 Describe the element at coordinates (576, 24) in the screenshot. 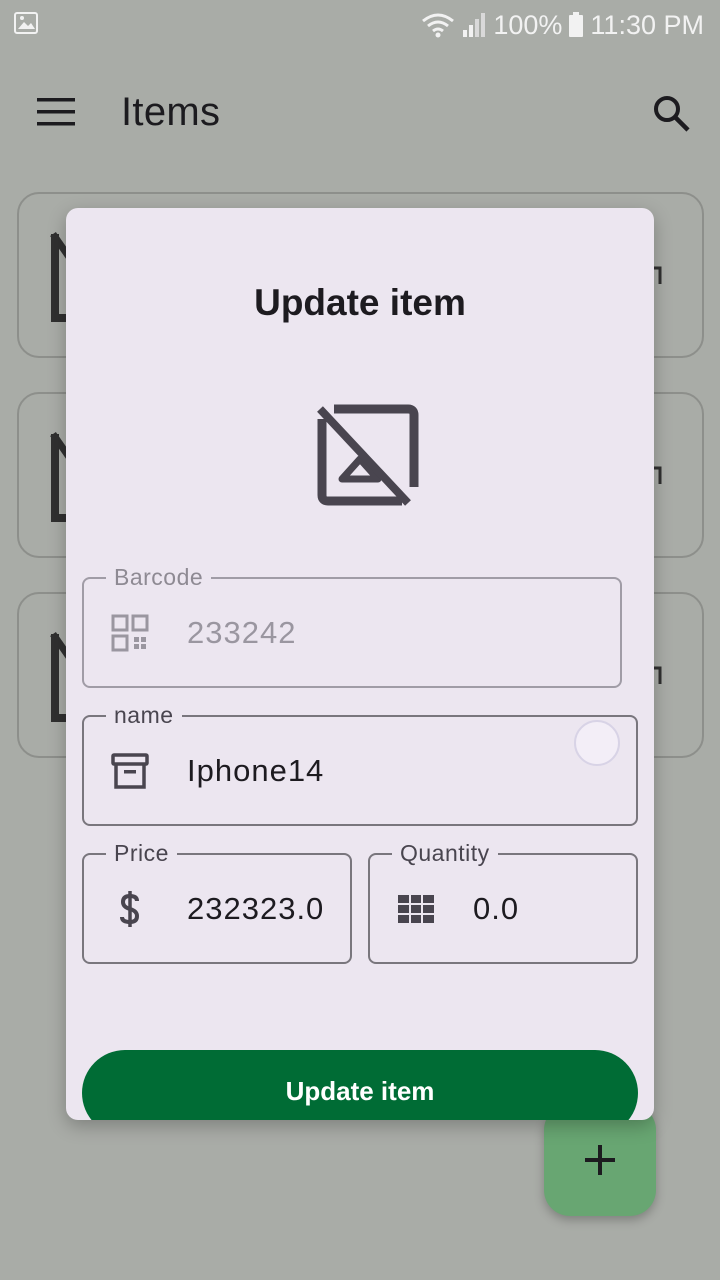

I see `battery-icon` at that location.